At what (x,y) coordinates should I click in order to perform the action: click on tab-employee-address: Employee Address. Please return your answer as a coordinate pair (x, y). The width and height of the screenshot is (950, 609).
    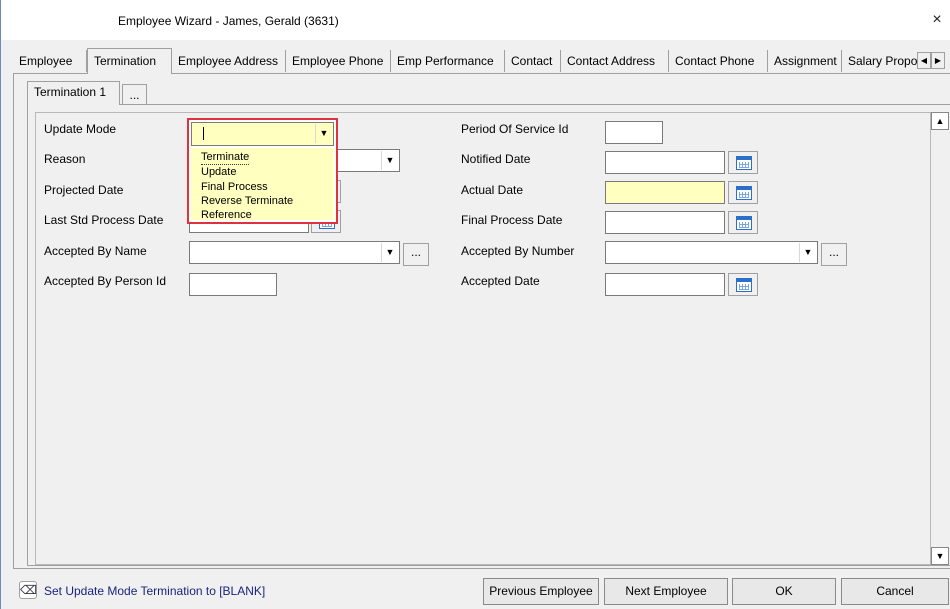
    Looking at the image, I should click on (229, 61).